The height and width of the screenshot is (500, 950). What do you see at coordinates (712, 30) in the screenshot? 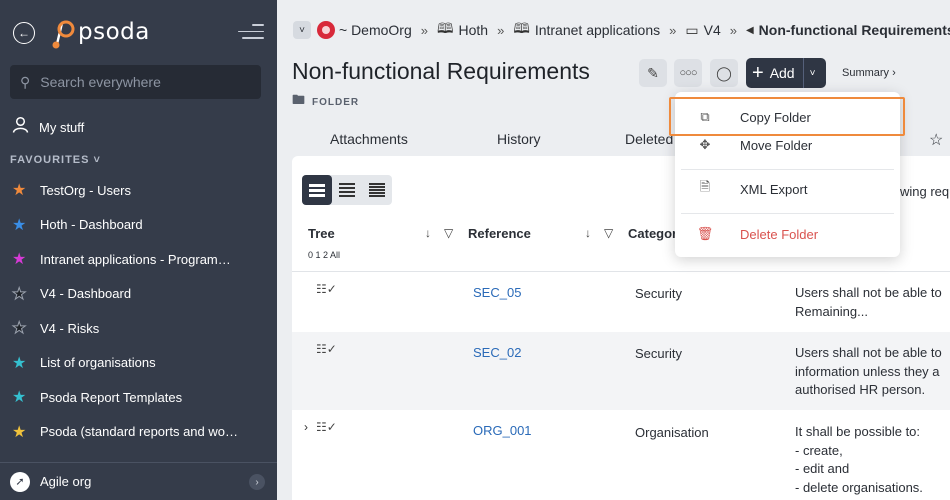
I see `breadcrumb-item: V4` at bounding box center [712, 30].